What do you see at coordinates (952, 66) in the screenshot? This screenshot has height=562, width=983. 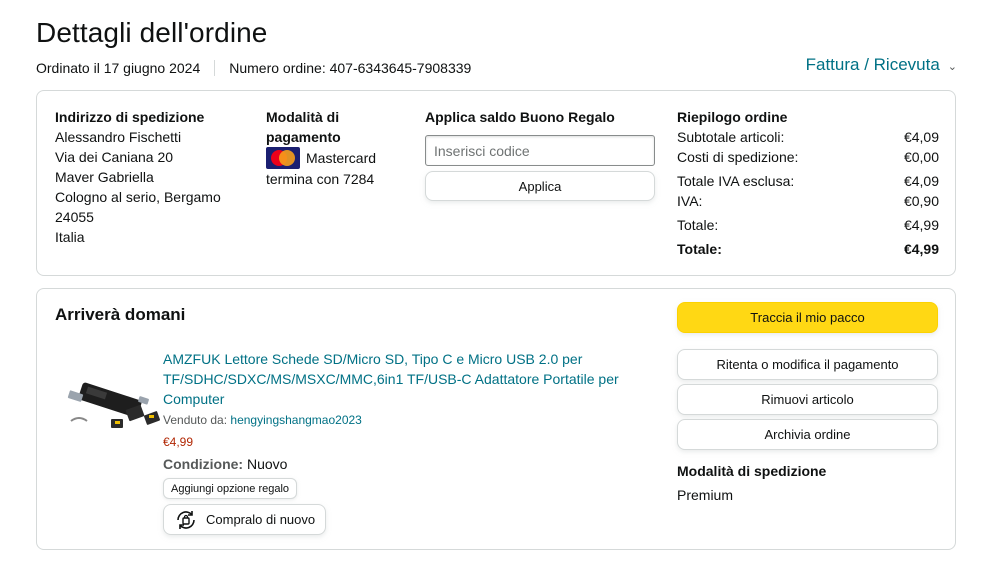 I see `chevron-down-icon: ⌄` at bounding box center [952, 66].